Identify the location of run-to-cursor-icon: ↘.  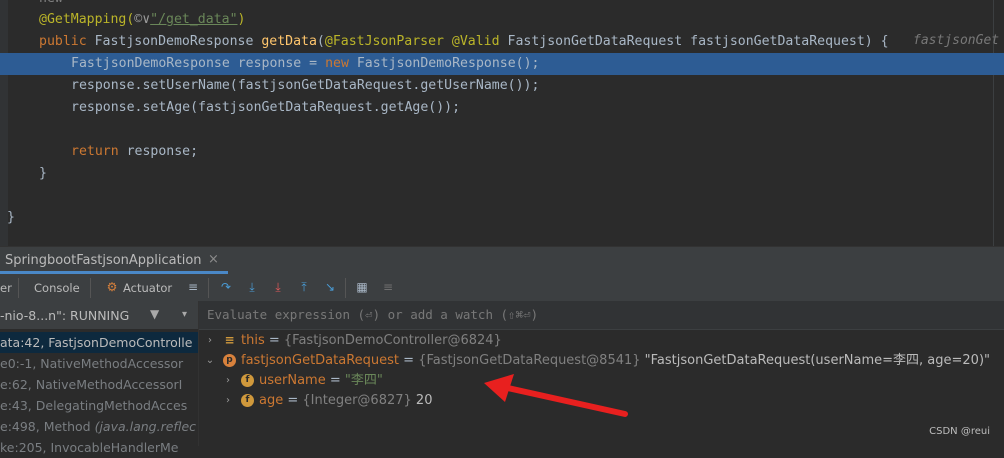
(330, 287).